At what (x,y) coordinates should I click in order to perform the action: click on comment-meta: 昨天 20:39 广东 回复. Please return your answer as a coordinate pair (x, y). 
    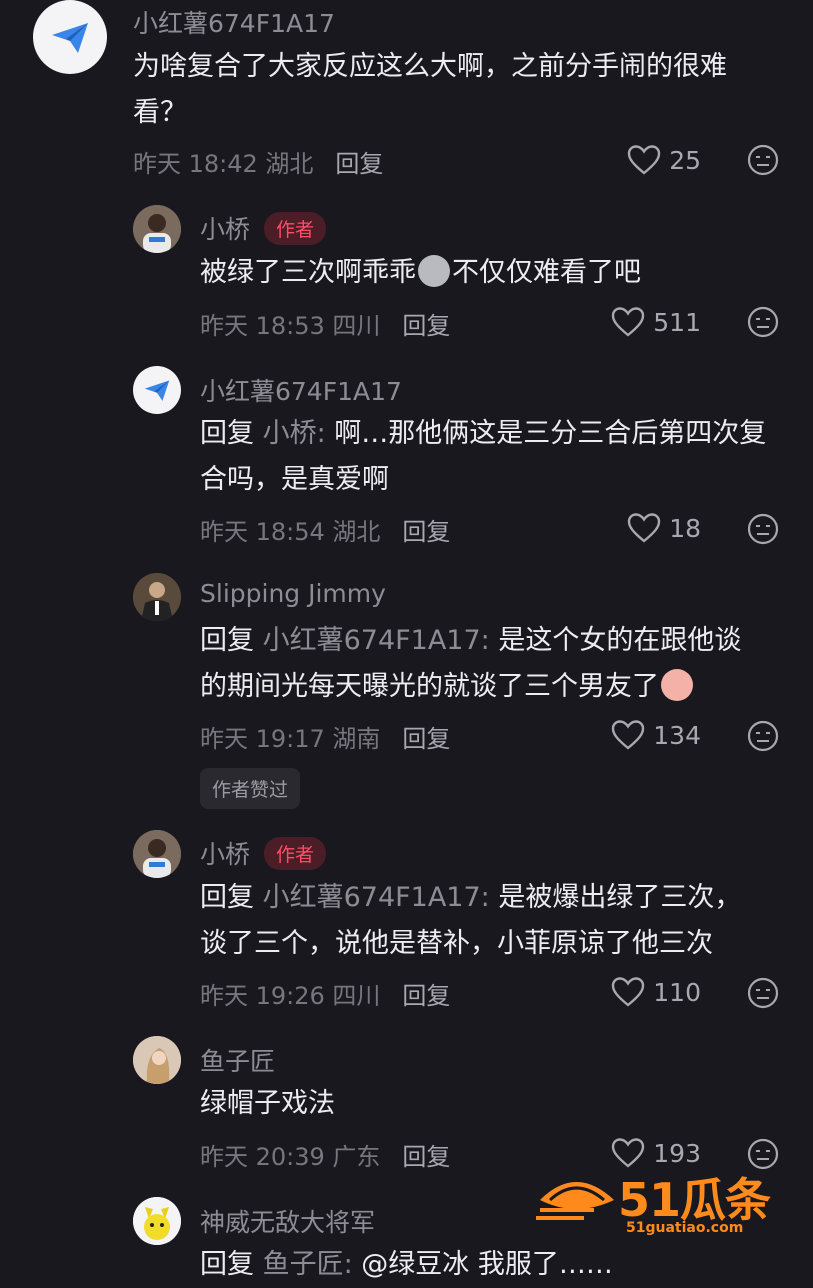
    Looking at the image, I should click on (325, 1154).